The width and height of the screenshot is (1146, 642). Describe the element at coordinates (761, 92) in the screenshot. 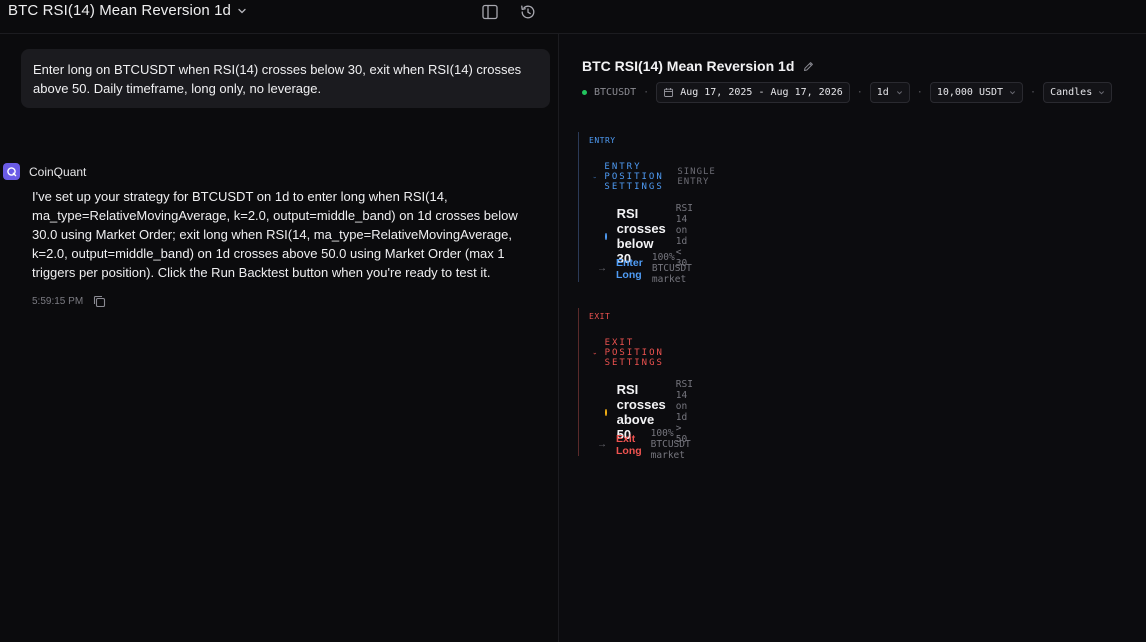

I see `date-range-value: Aug 17, 2025 - Aug 17, 2026` at that location.